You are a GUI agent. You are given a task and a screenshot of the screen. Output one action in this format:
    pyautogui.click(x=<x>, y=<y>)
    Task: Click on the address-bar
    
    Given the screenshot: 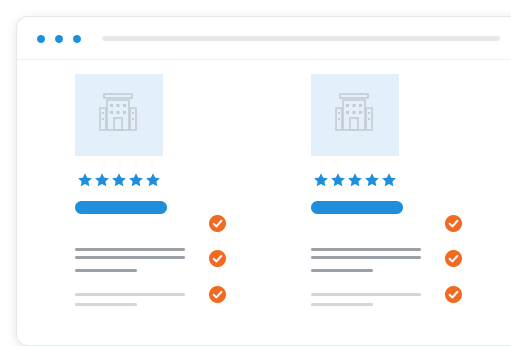 What is the action you would take?
    pyautogui.click(x=301, y=38)
    